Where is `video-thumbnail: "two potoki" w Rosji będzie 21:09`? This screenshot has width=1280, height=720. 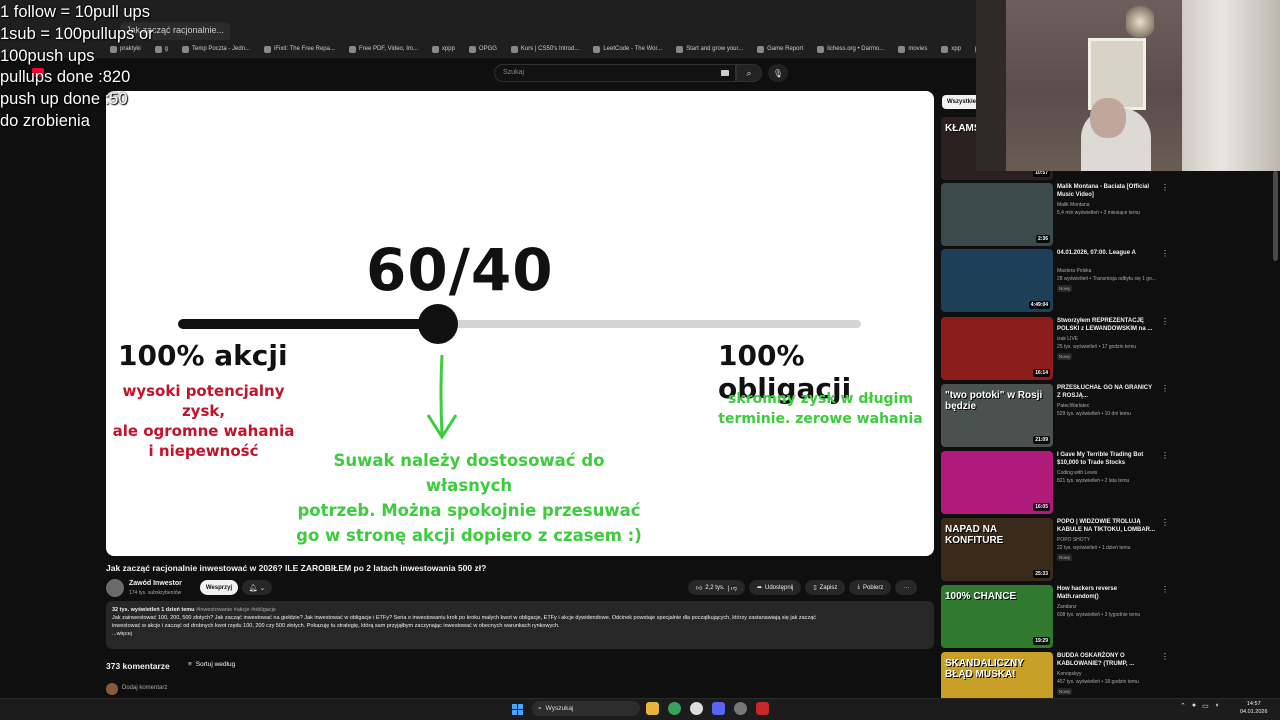
video-thumbnail: "two potoki" w Rosji będzie 21:09 is located at coordinates (997, 415).